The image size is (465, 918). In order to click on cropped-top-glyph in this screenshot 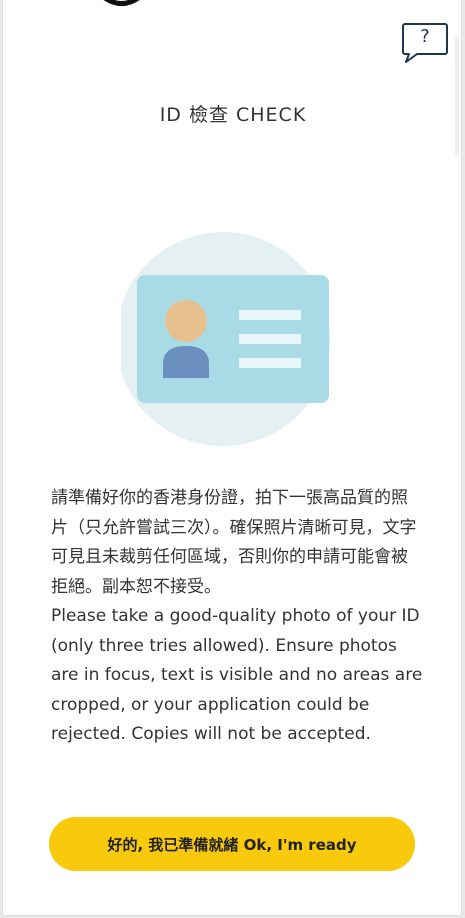, I will do `click(121, 3)`.